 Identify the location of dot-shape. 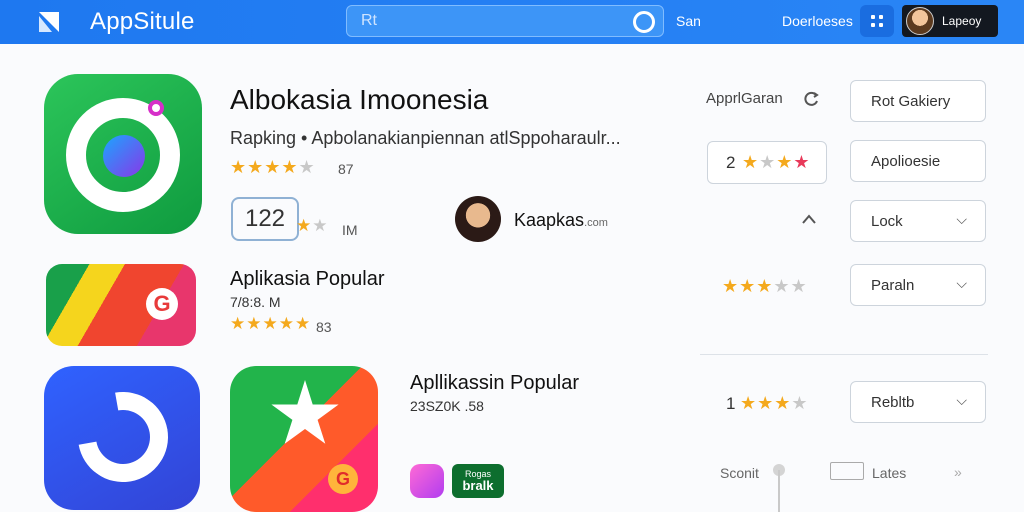
(156, 108).